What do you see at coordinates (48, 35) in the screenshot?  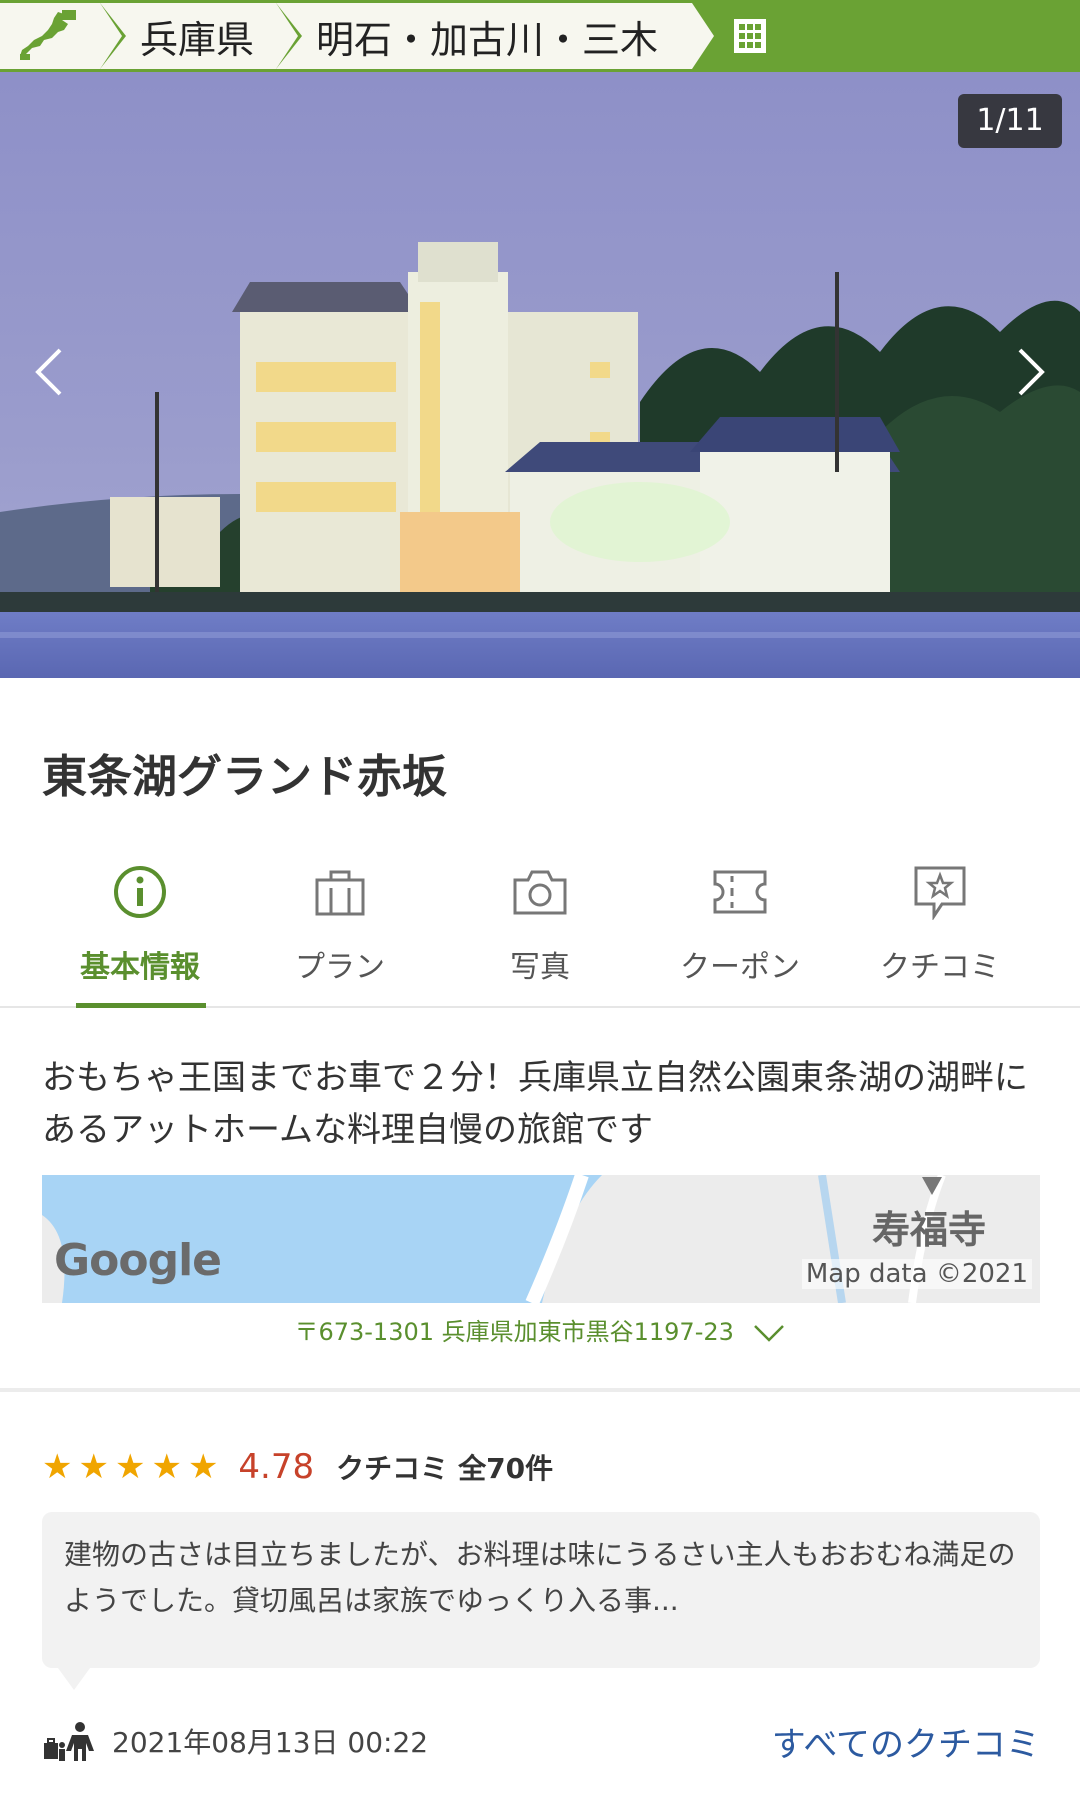 I see `japan-map-icon` at bounding box center [48, 35].